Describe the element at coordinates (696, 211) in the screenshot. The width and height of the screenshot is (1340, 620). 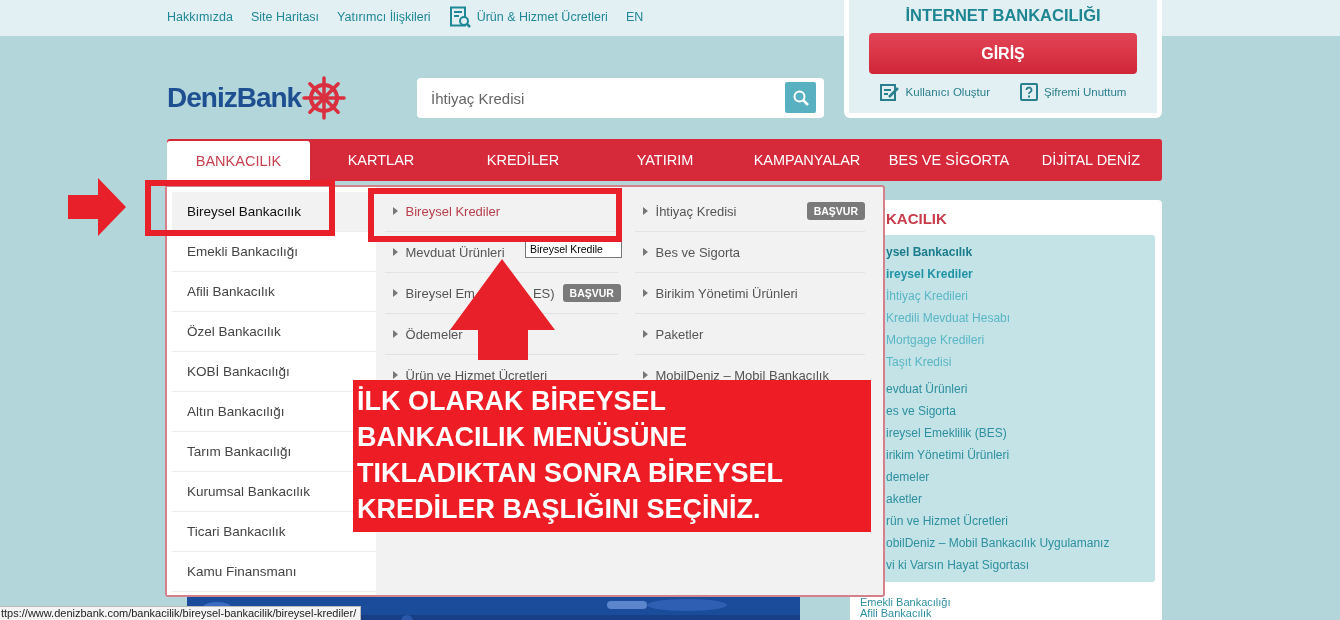
I see `menu-item: İhtiyaç Kredisi` at that location.